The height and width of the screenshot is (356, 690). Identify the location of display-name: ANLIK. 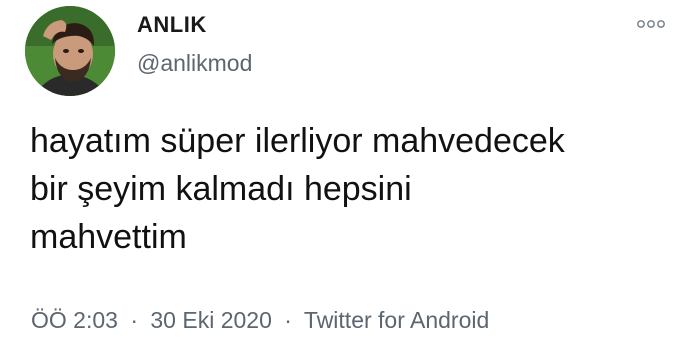
(172, 25).